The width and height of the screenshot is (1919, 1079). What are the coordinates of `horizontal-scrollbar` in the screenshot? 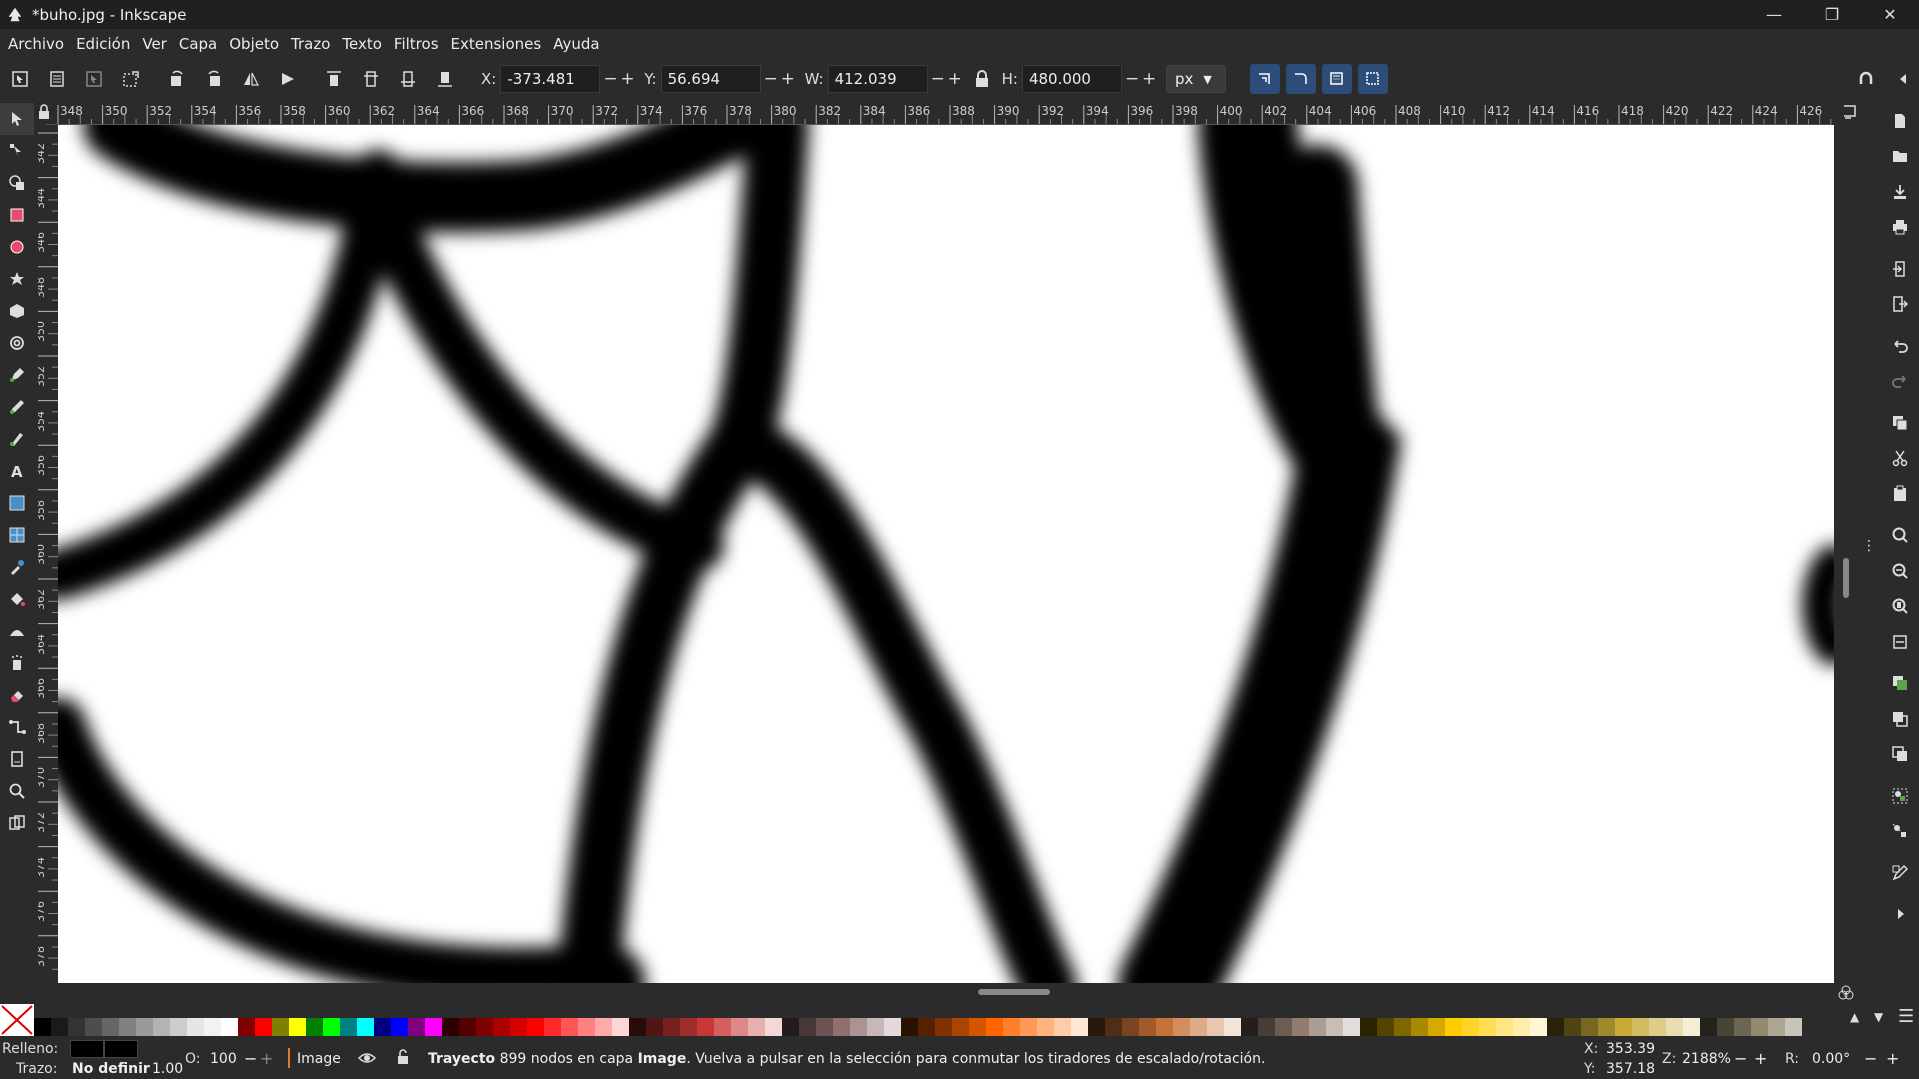 It's located at (946, 992).